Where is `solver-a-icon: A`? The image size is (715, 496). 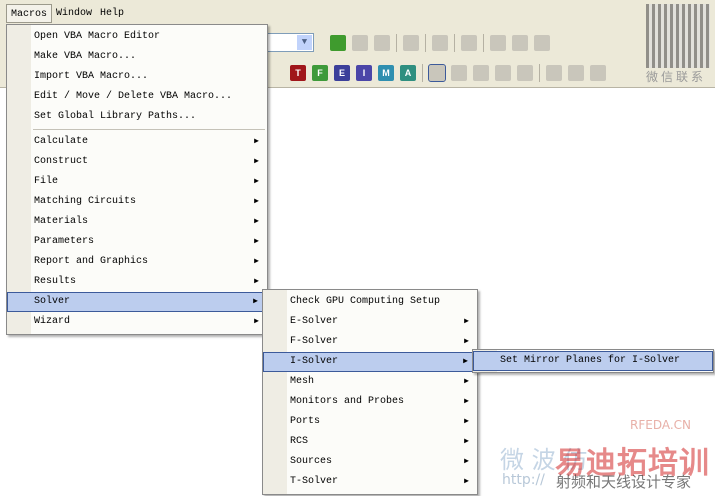
solver-a-icon: A is located at coordinates (408, 73).